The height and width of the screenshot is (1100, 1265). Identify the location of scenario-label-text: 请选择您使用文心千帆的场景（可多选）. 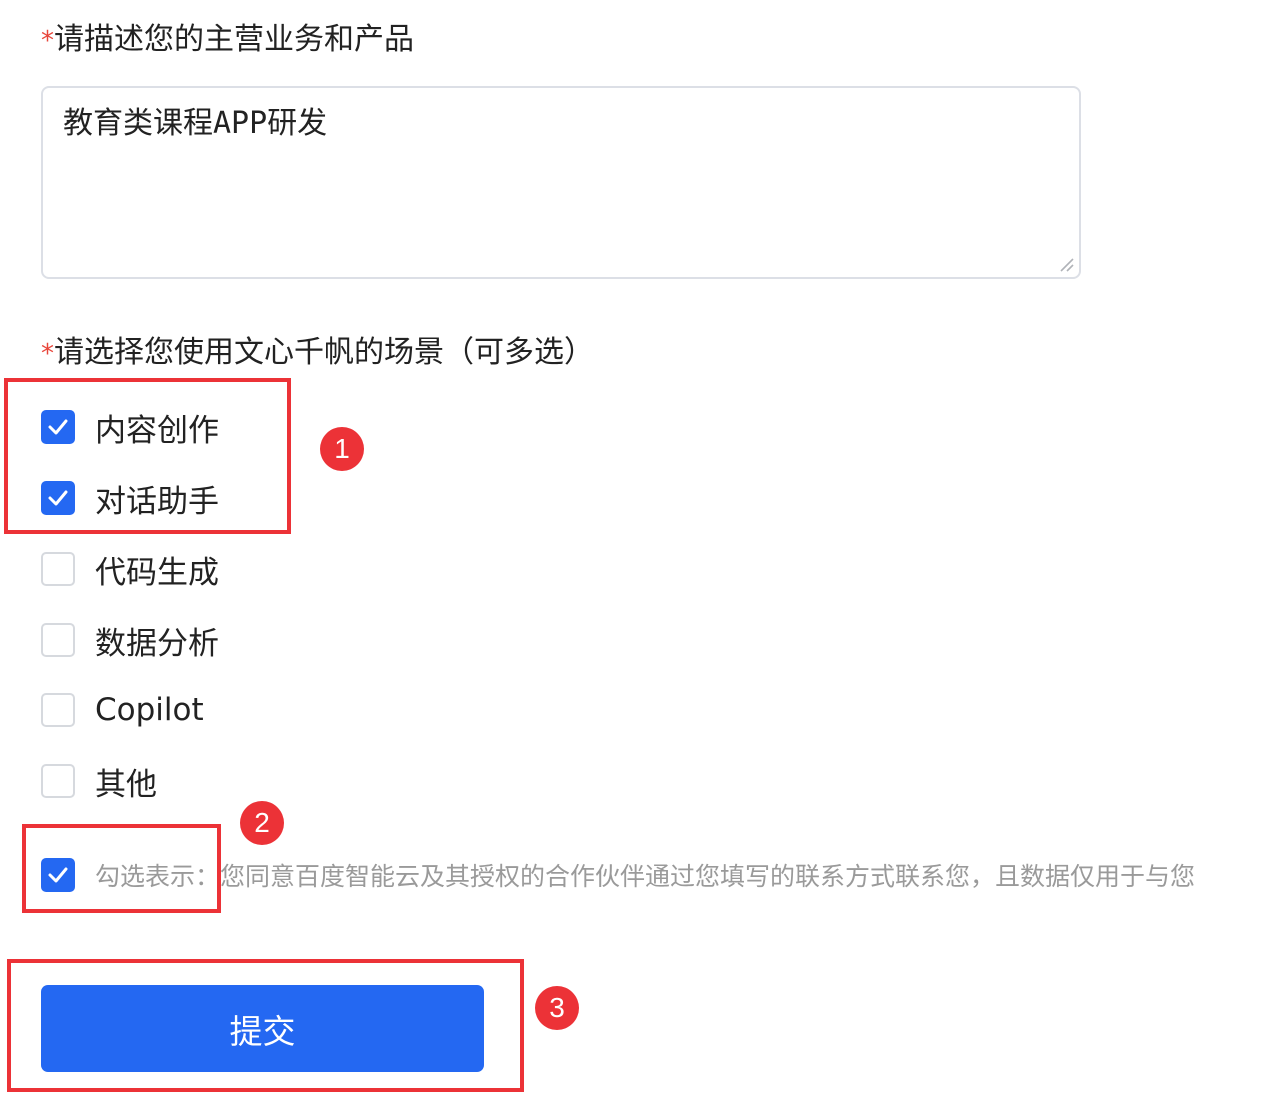
(324, 352).